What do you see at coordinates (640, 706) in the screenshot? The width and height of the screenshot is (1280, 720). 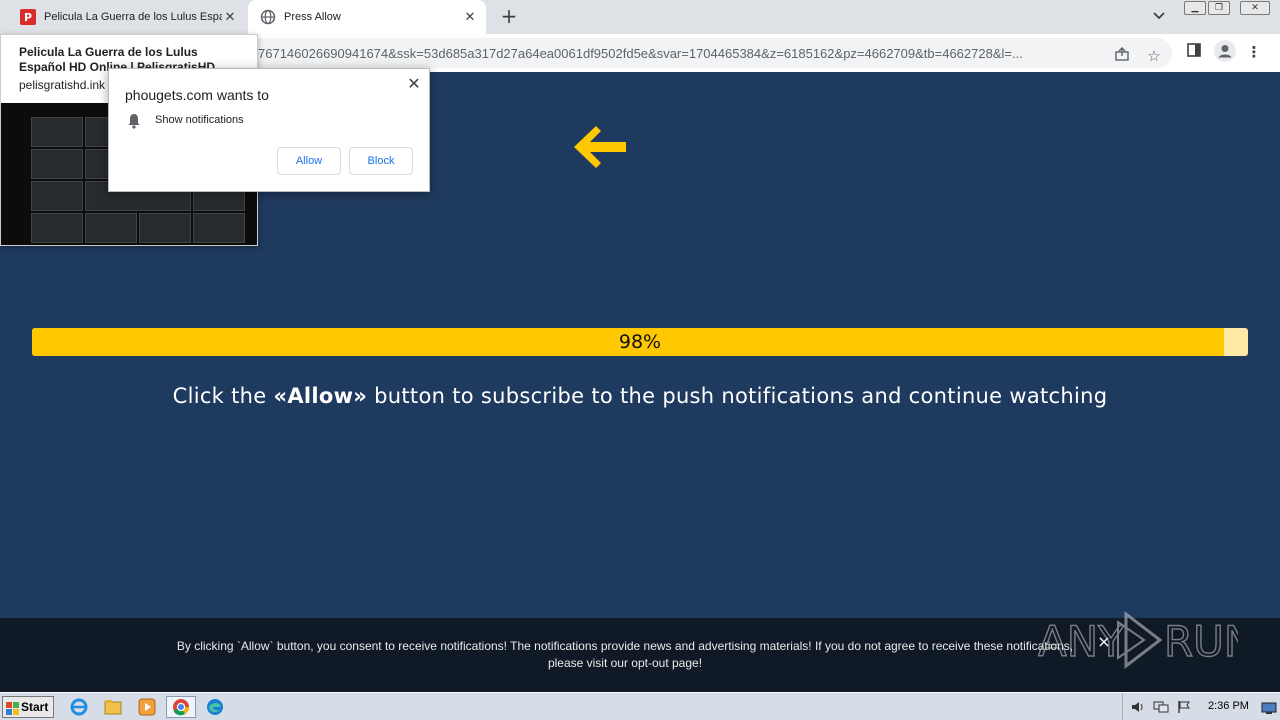 I see `windows-taskbar: Start 2:36 PM` at bounding box center [640, 706].